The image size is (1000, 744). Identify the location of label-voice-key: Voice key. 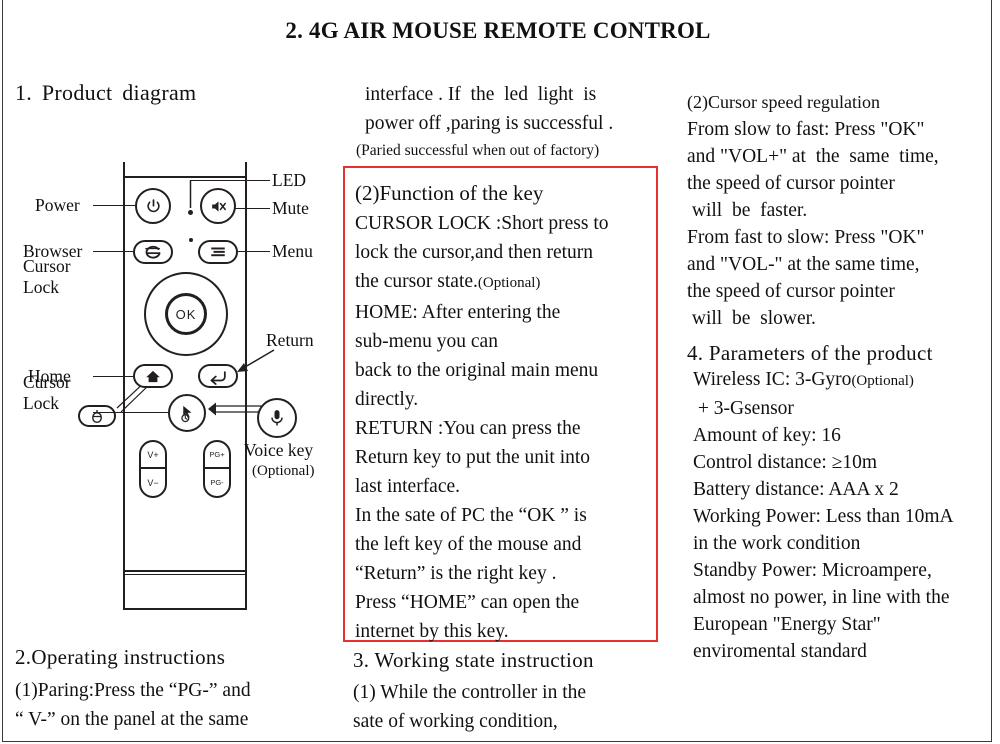
(279, 450).